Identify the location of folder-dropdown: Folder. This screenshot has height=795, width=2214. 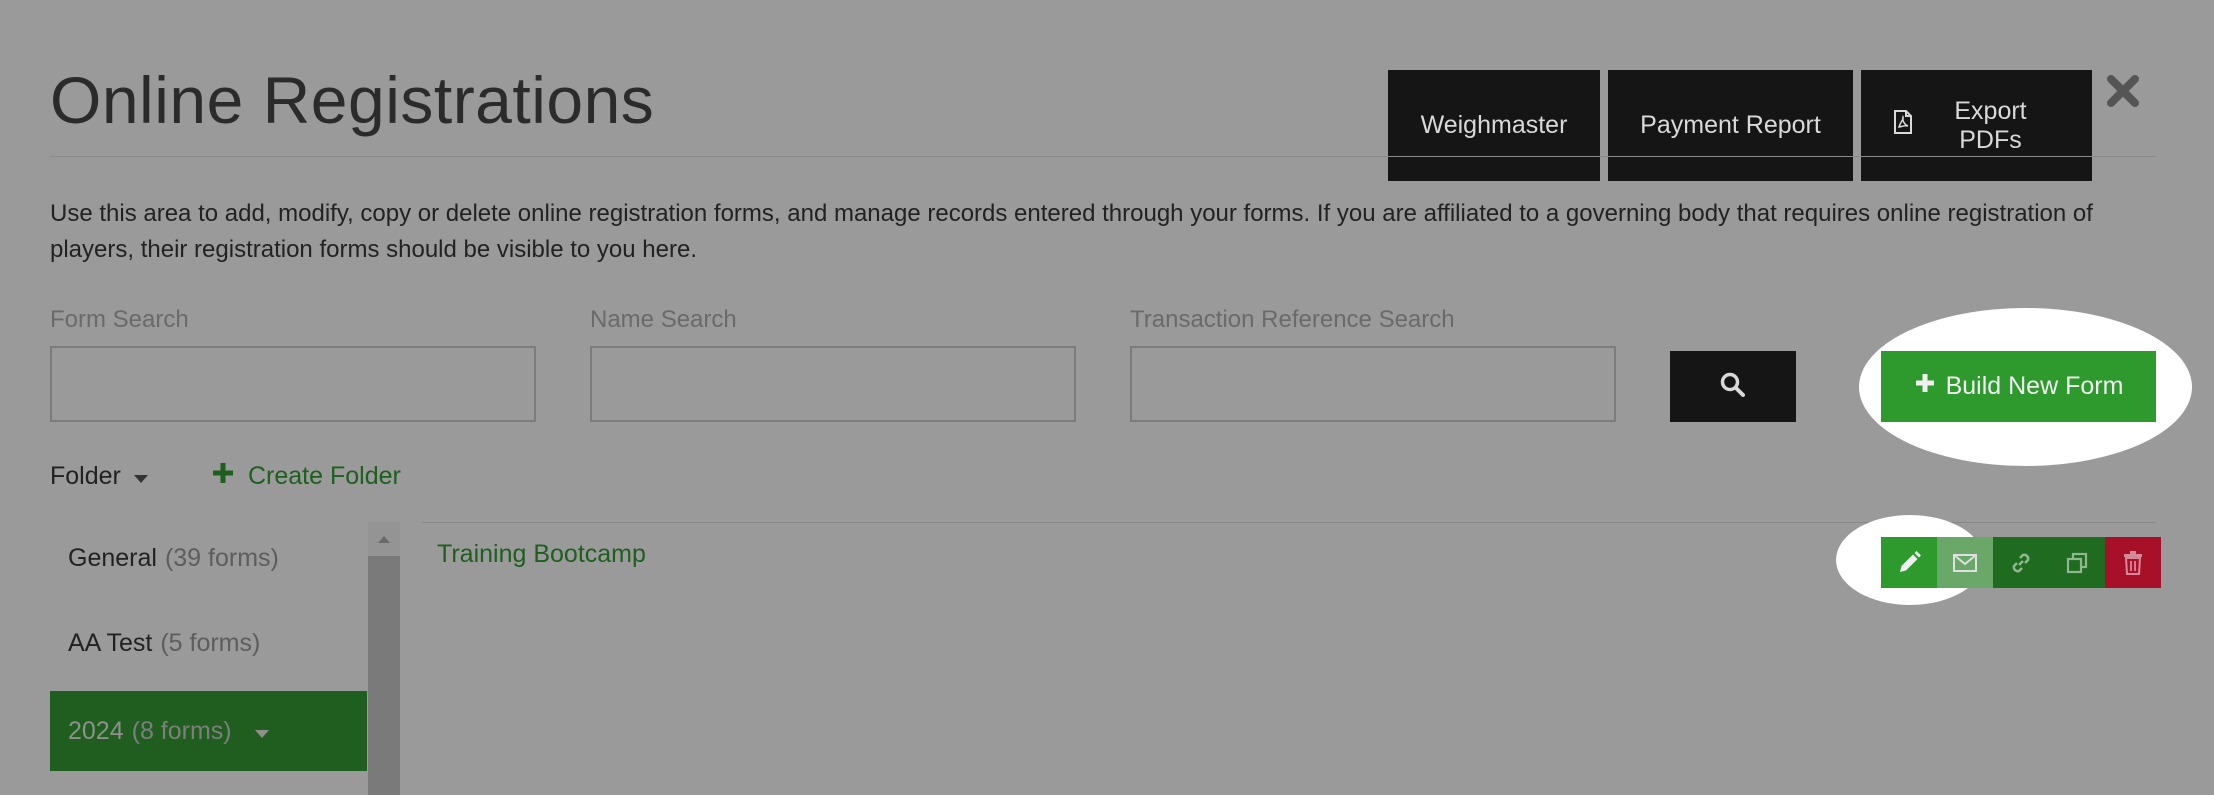
(99, 476).